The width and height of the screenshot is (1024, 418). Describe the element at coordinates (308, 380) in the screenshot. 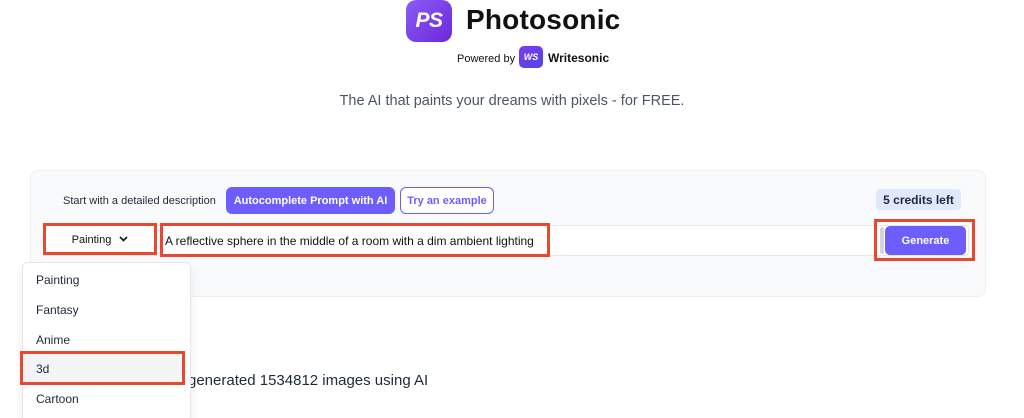

I see `stats-text: generated 1534812 images using AI` at that location.